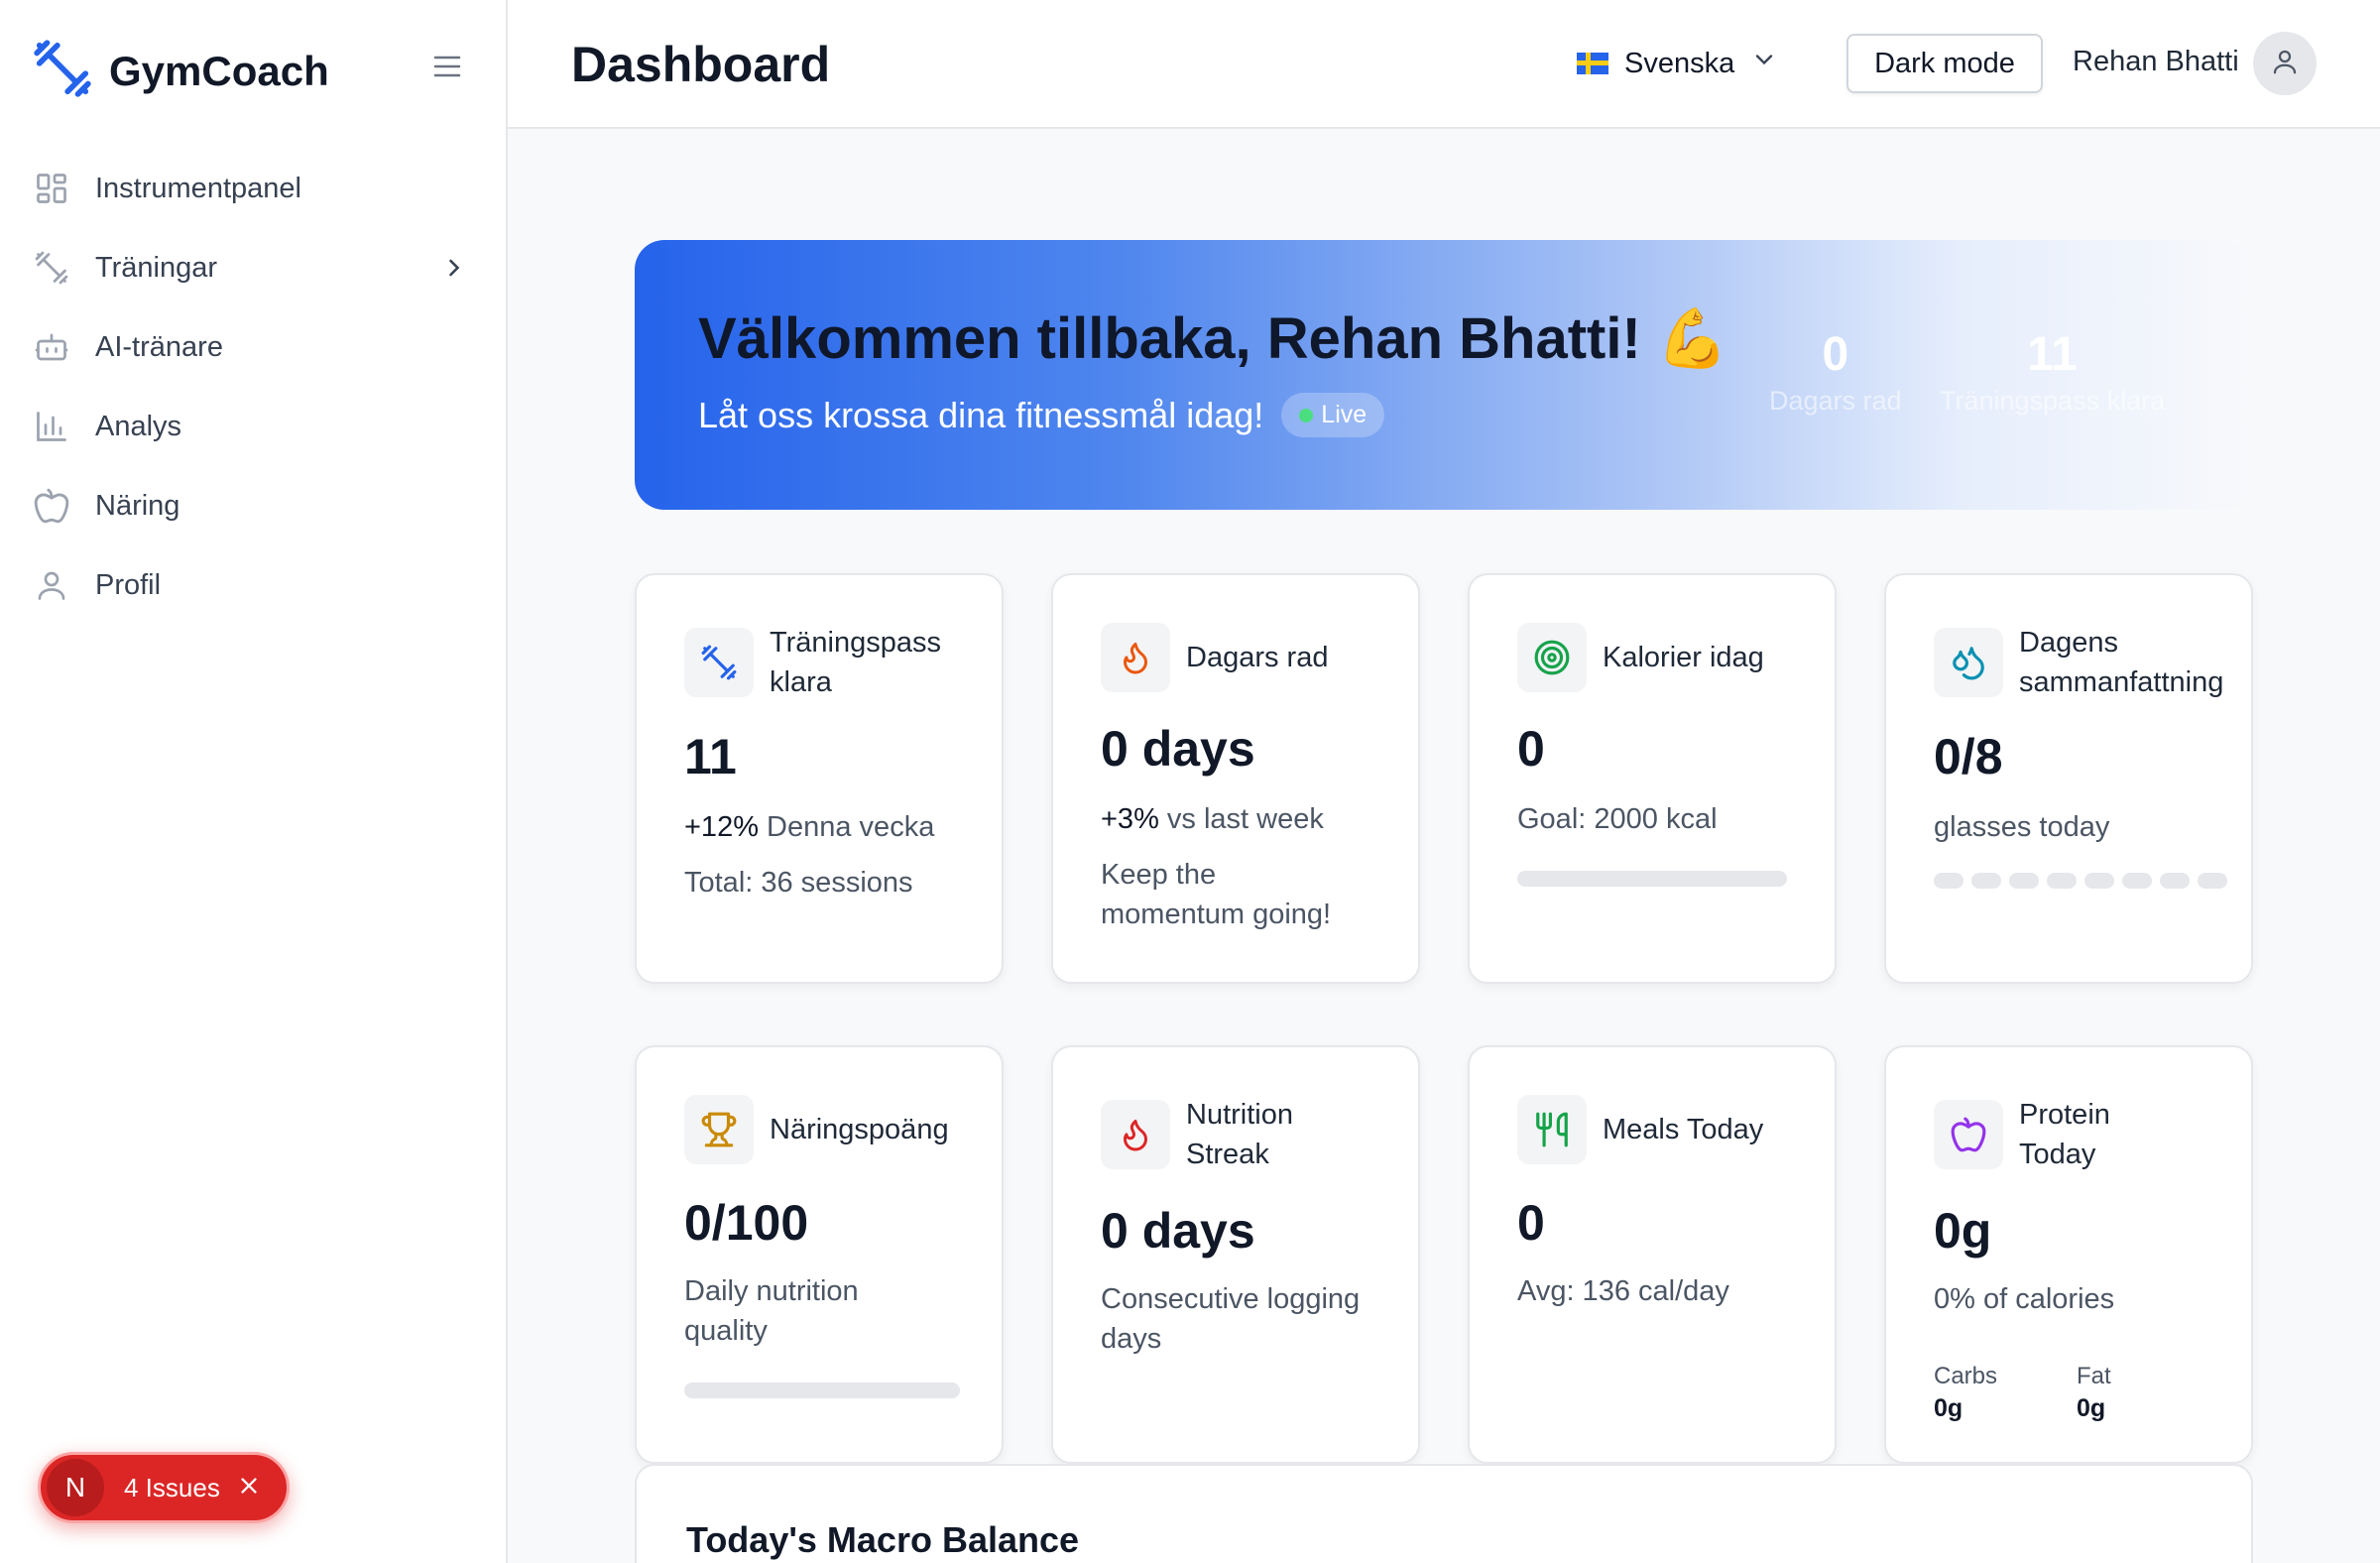  I want to click on card-value: 0g, so click(1963, 1231).